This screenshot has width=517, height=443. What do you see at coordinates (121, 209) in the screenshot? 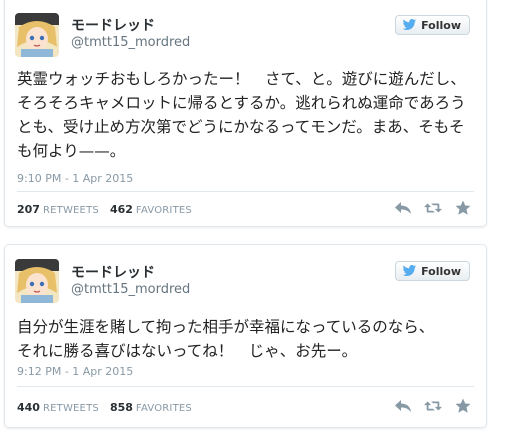
I see `favorite-count: 462` at bounding box center [121, 209].